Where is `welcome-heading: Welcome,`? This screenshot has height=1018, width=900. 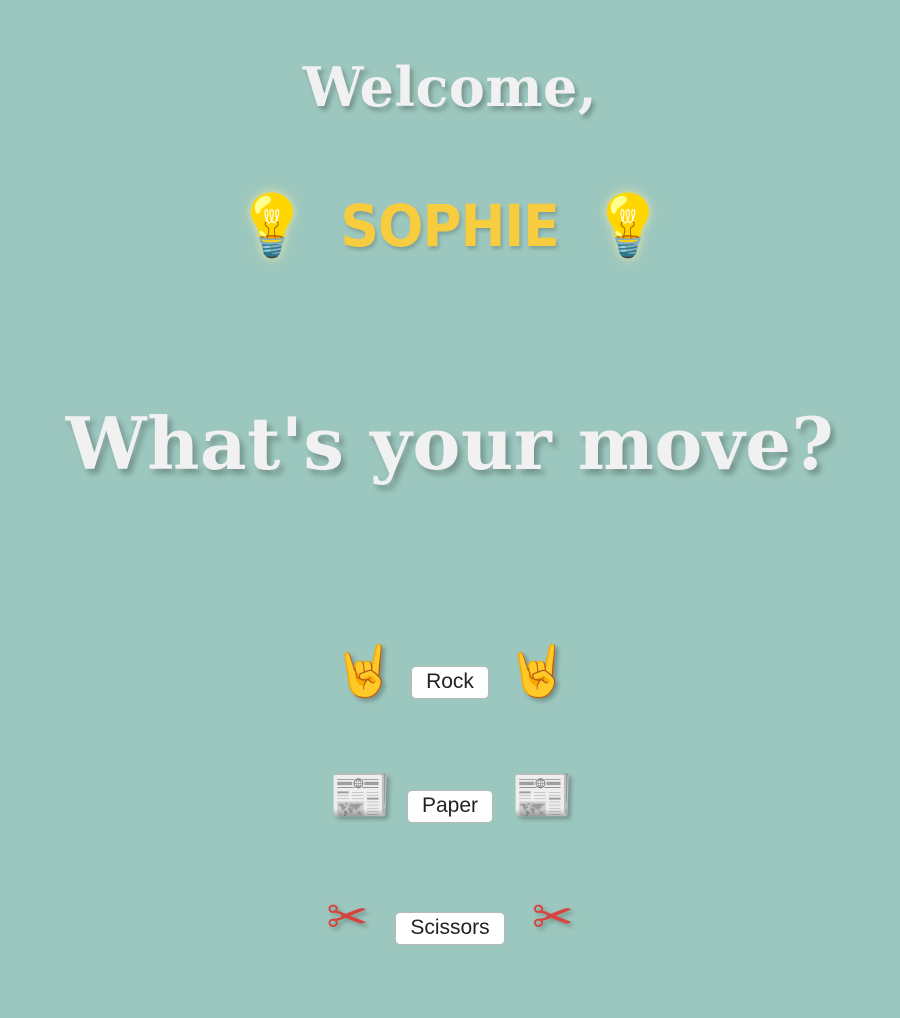
welcome-heading: Welcome, is located at coordinates (450, 87).